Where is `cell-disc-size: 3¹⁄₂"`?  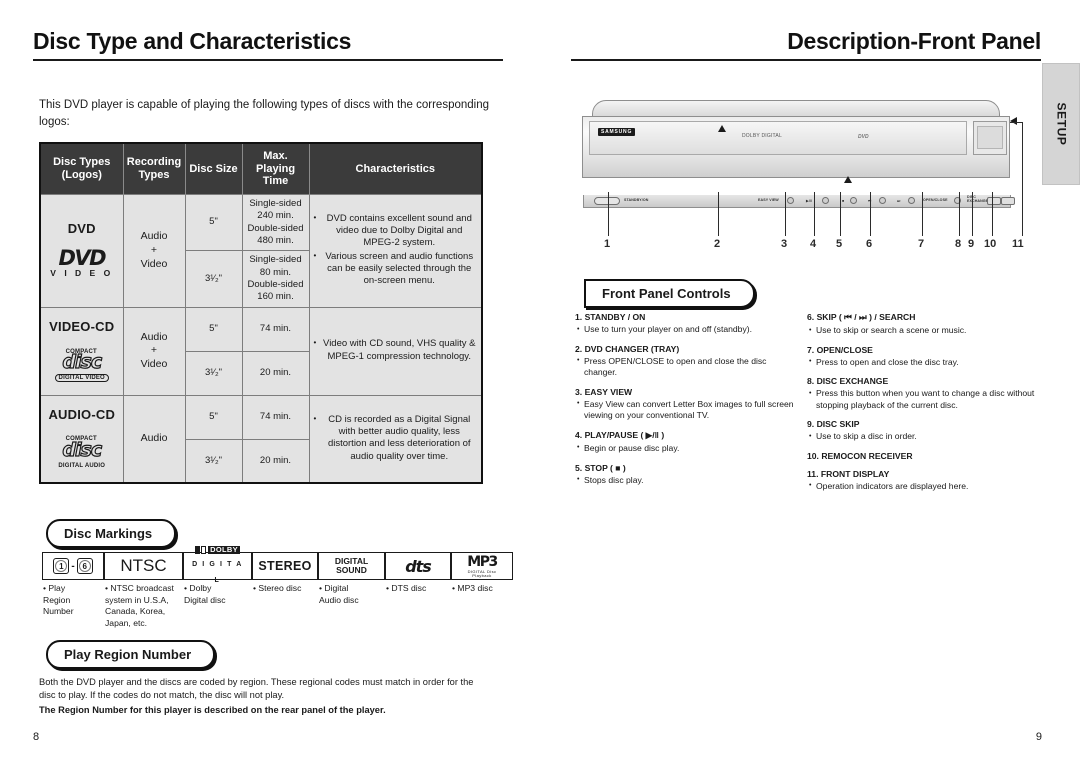
cell-disc-size: 3¹⁄₂" is located at coordinates (213, 461).